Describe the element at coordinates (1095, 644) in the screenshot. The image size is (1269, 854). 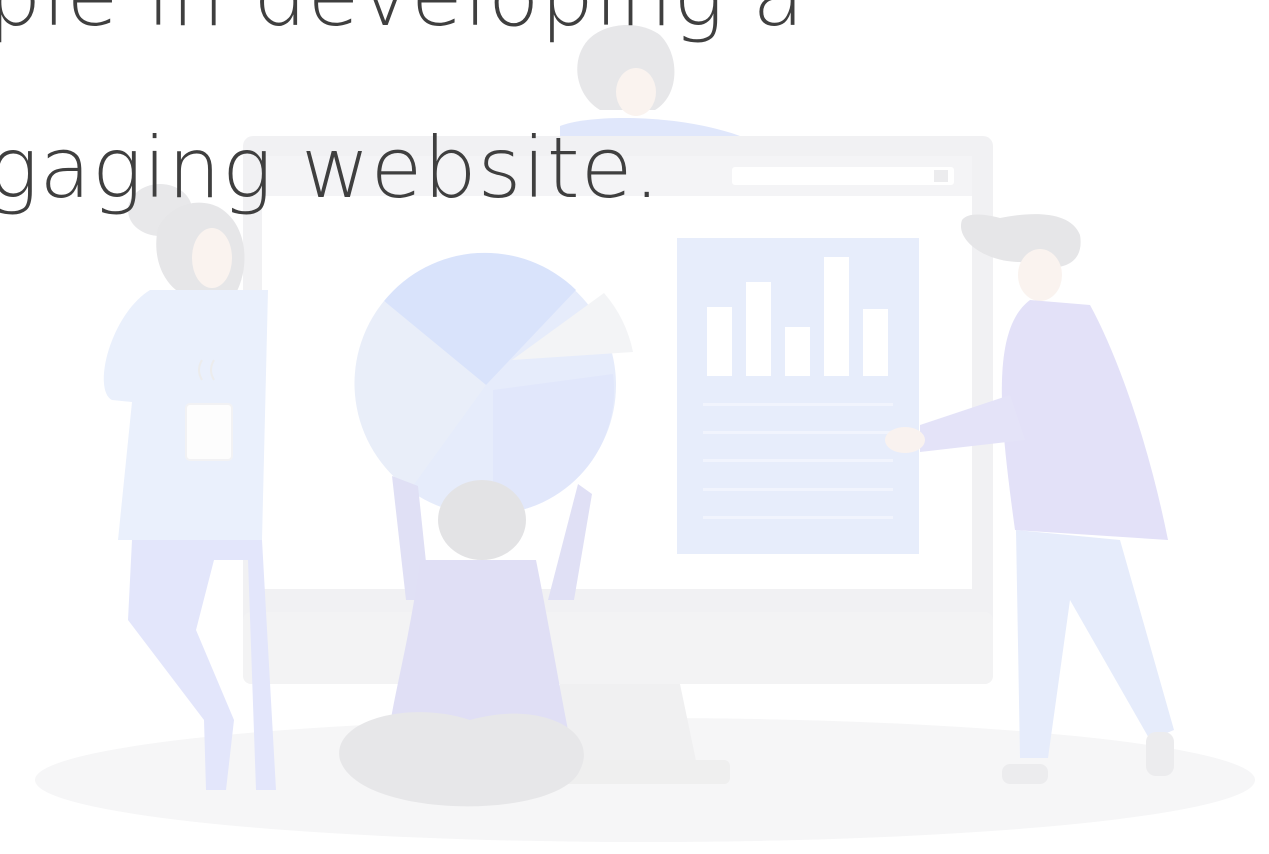
I see `person-right-legs` at that location.